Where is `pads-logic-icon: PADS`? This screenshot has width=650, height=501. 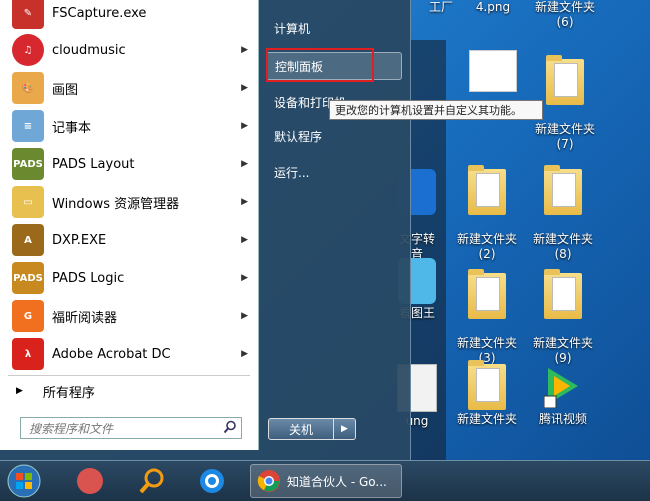 pads-logic-icon: PADS is located at coordinates (28, 278).